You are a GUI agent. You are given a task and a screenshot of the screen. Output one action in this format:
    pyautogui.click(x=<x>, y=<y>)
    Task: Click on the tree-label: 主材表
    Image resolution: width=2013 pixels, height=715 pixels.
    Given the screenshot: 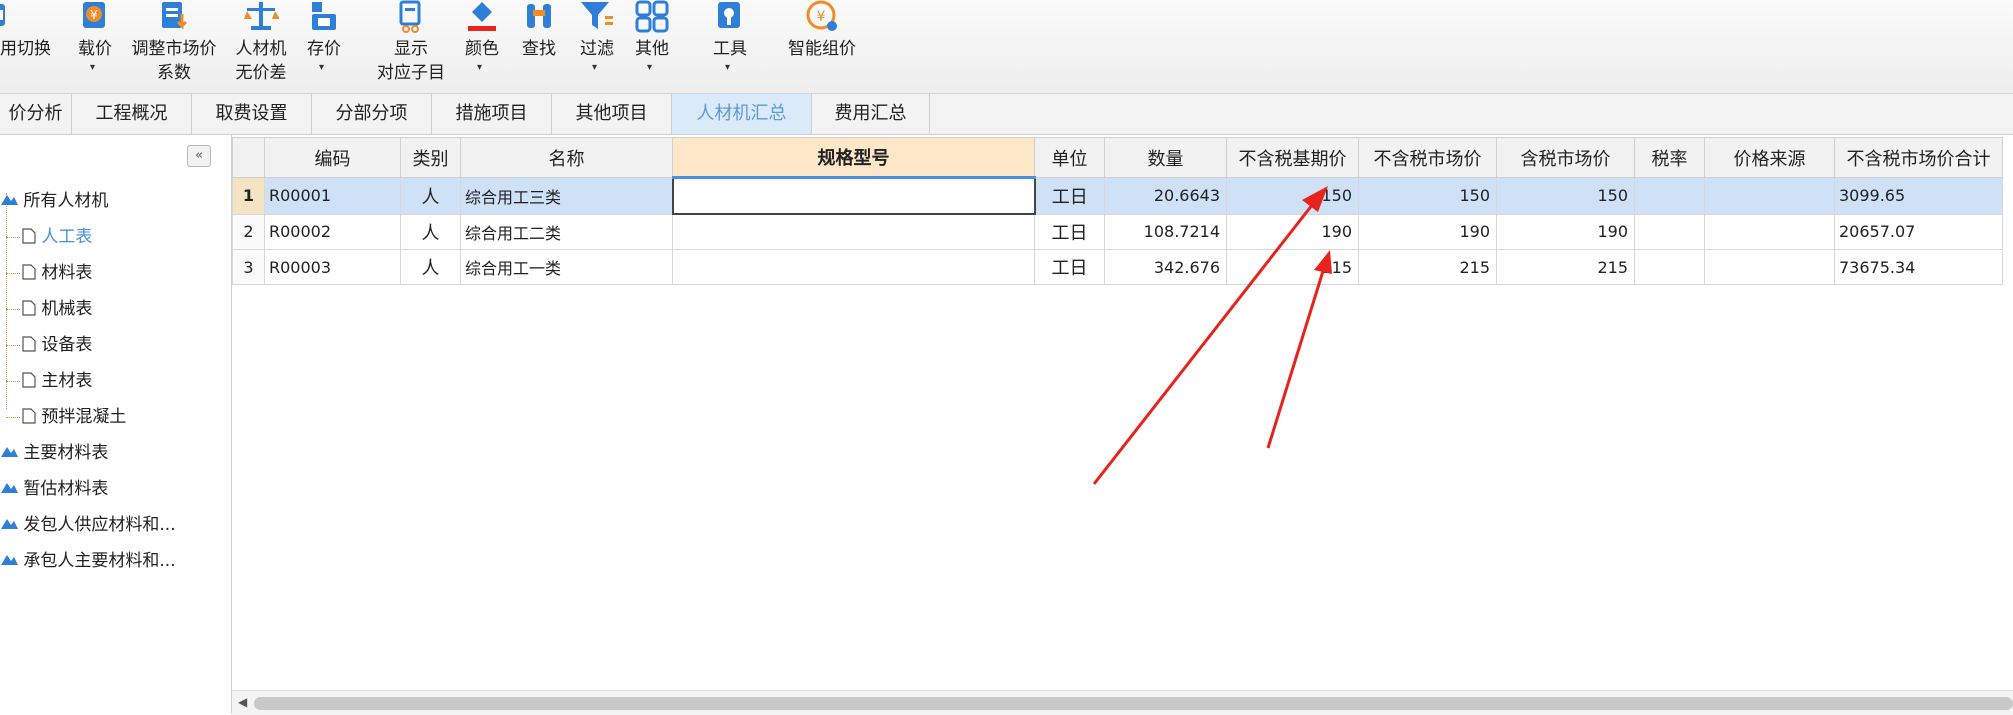 What is the action you would take?
    pyautogui.click(x=67, y=381)
    